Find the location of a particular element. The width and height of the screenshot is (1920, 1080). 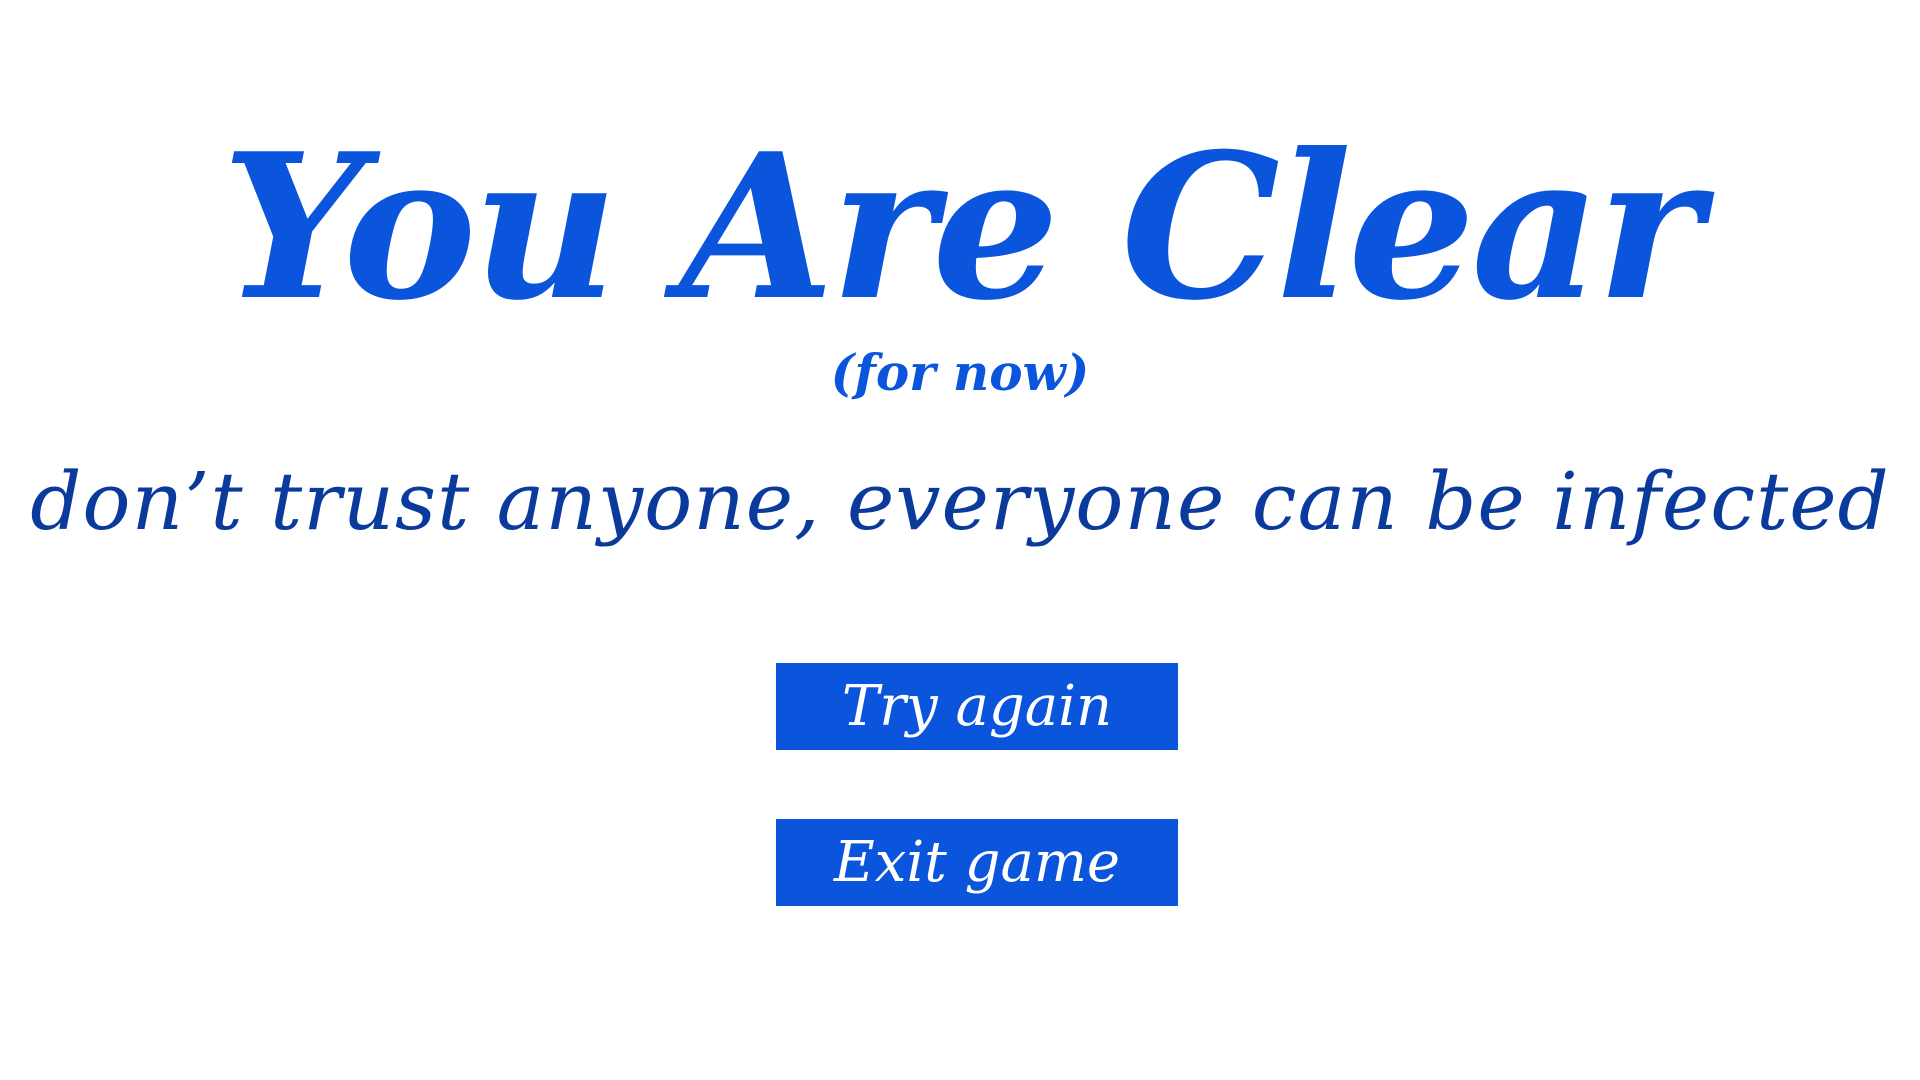

result-subtitle: (for now) is located at coordinates (960, 372).